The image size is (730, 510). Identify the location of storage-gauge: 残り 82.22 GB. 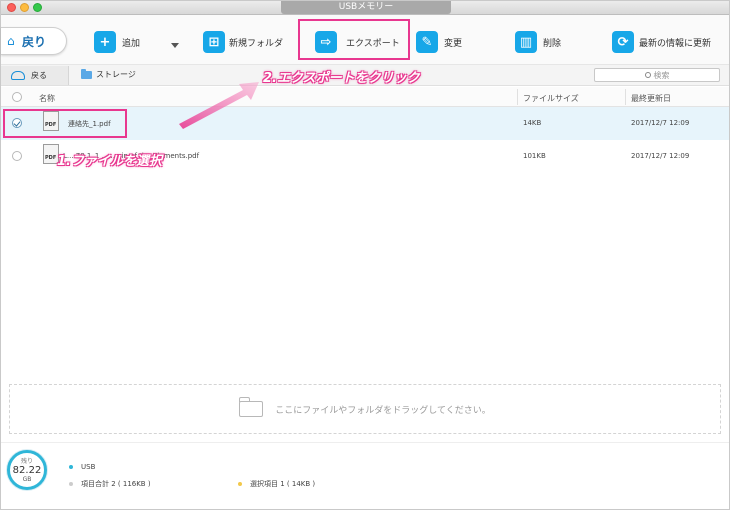
(27, 470).